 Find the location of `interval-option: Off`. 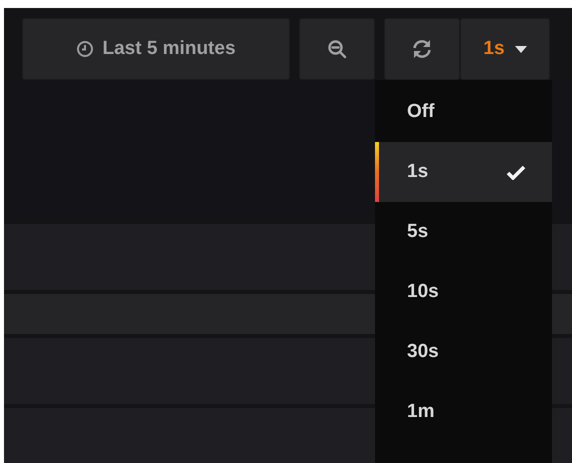

interval-option: Off is located at coordinates (463, 112).